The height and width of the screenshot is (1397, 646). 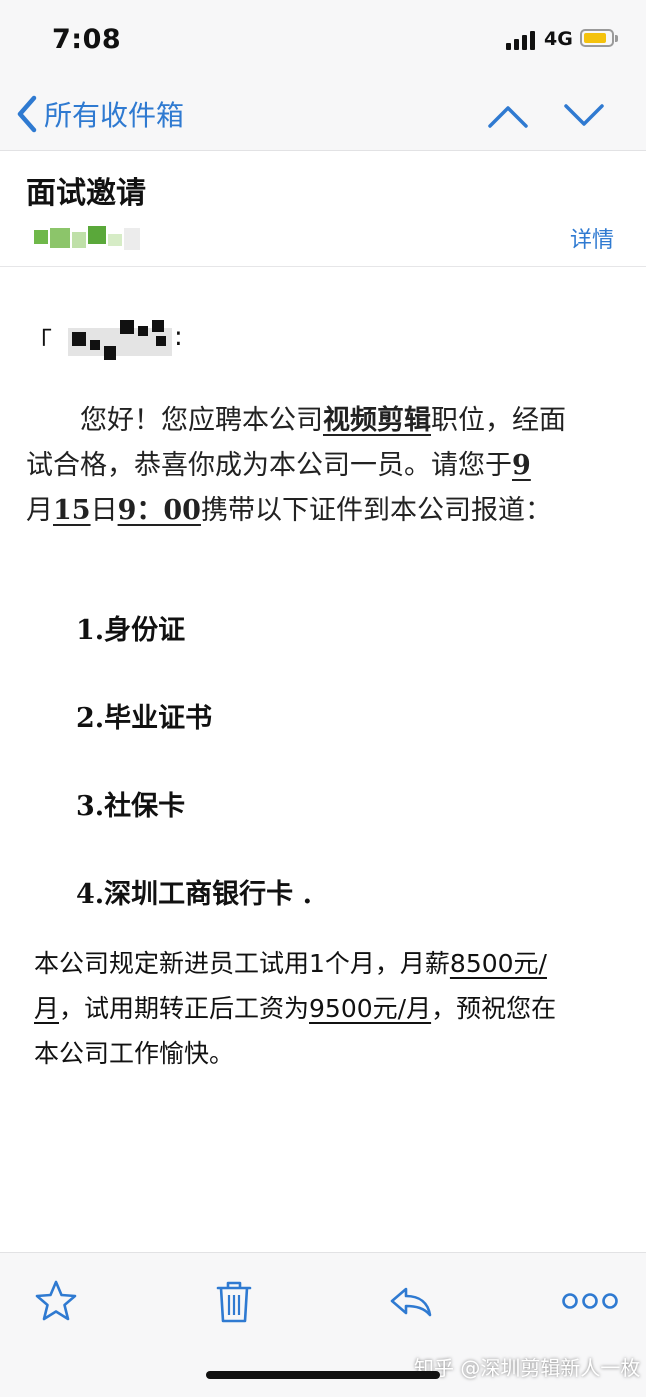 I want to click on probation-salary: 8500元/, so click(x=498, y=963).